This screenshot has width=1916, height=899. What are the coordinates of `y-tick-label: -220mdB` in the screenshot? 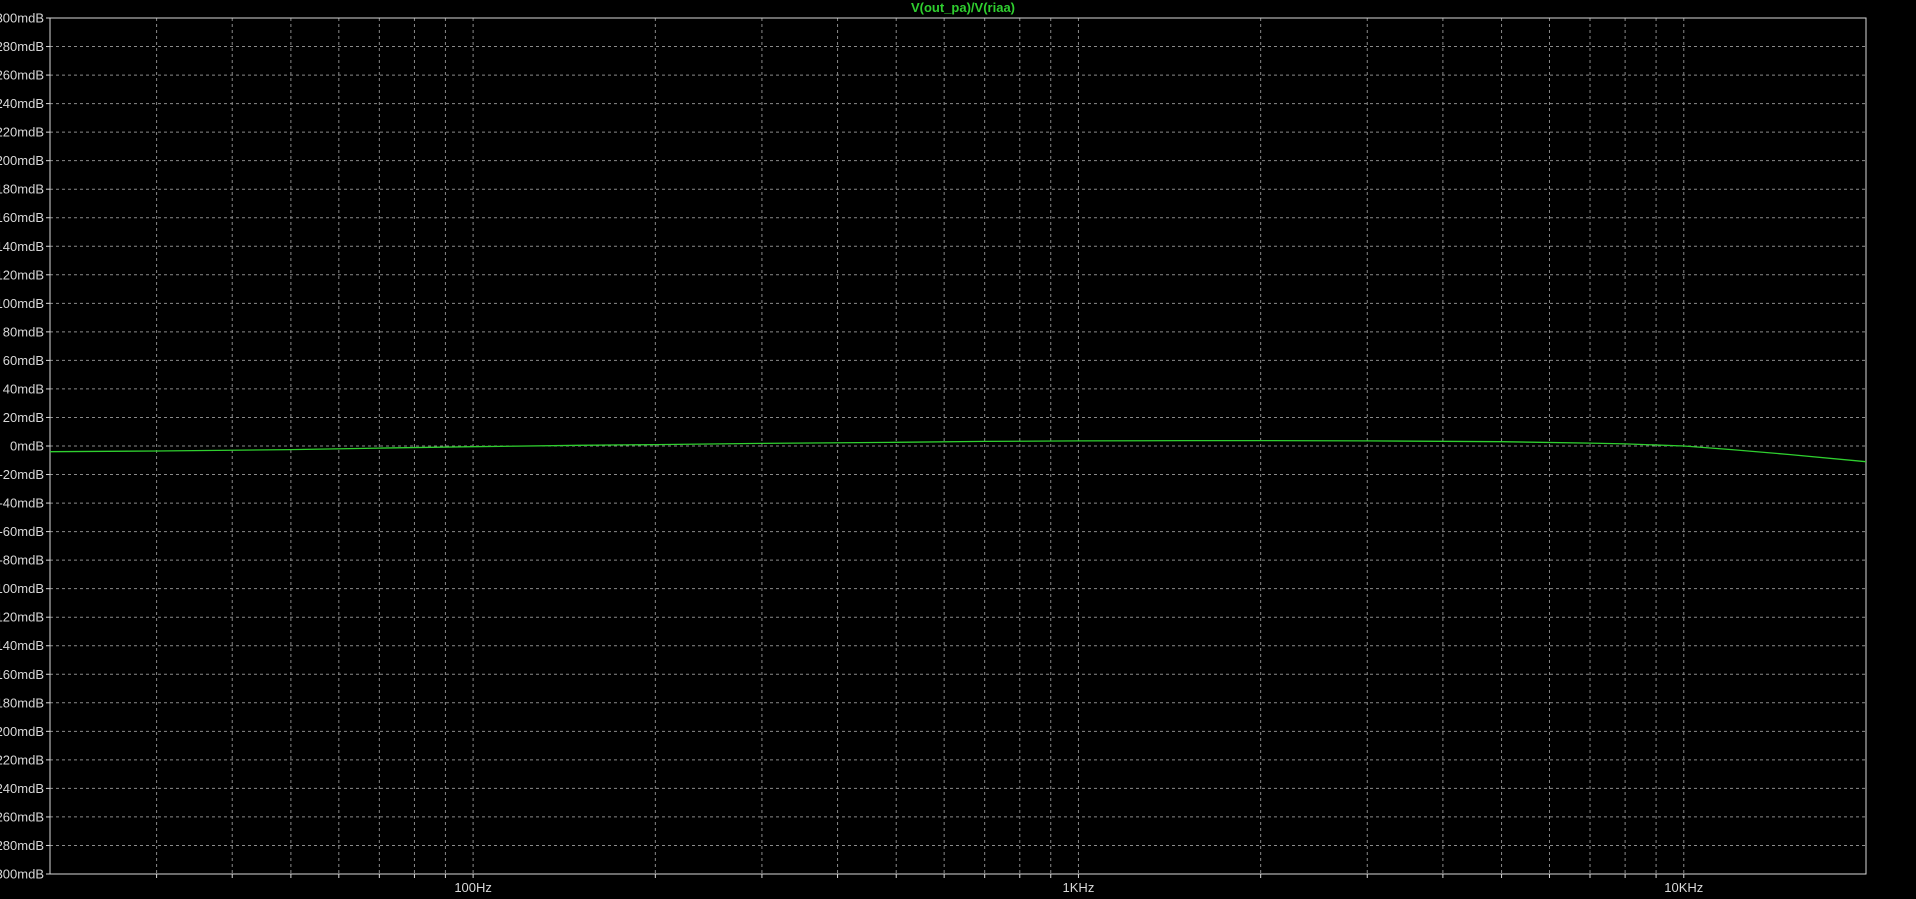 It's located at (22, 759).